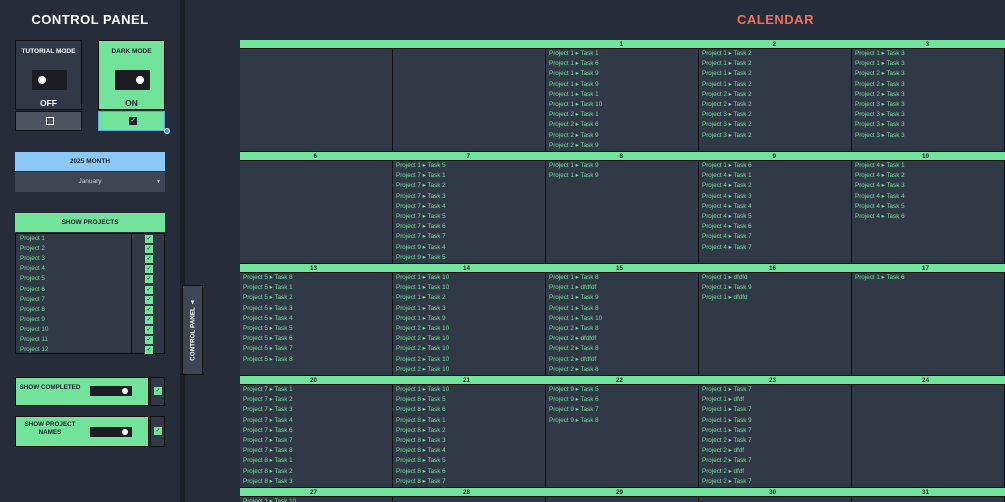 This screenshot has width=1005, height=502. I want to click on task-entry: Project 5 ▸ Task 6, so click(316, 339).